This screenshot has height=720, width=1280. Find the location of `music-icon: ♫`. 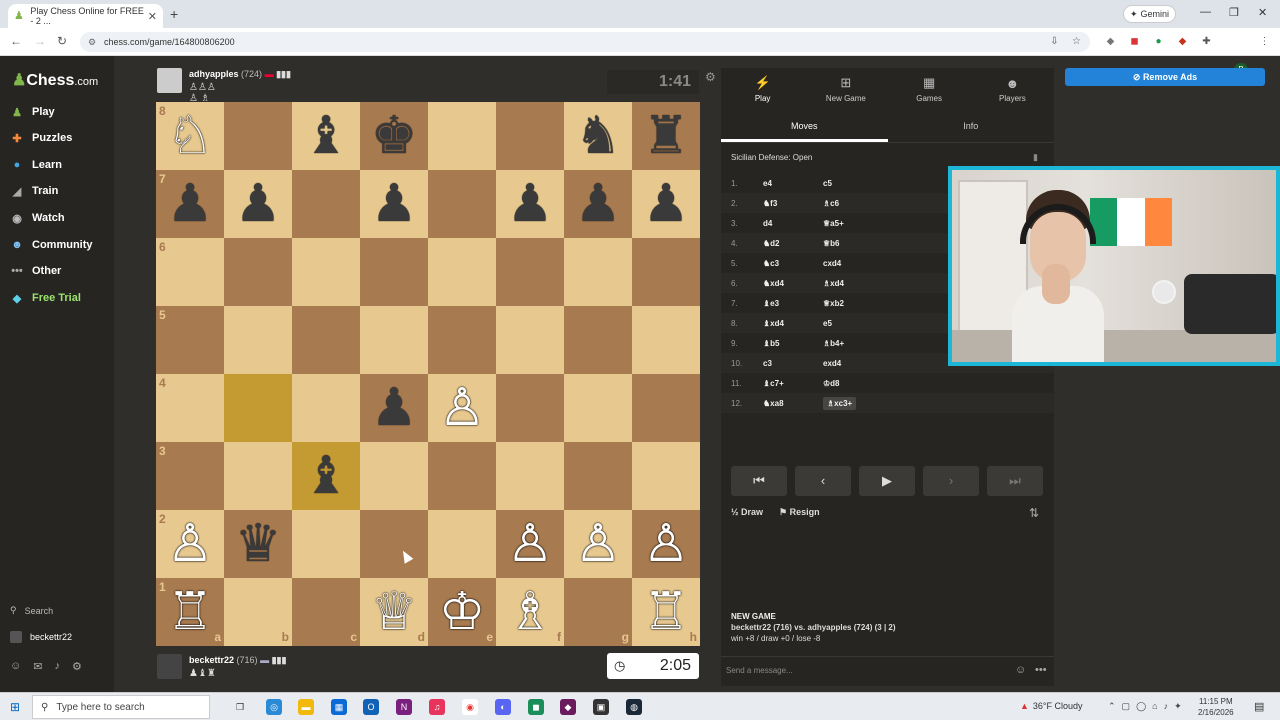

music-icon: ♫ is located at coordinates (437, 707).